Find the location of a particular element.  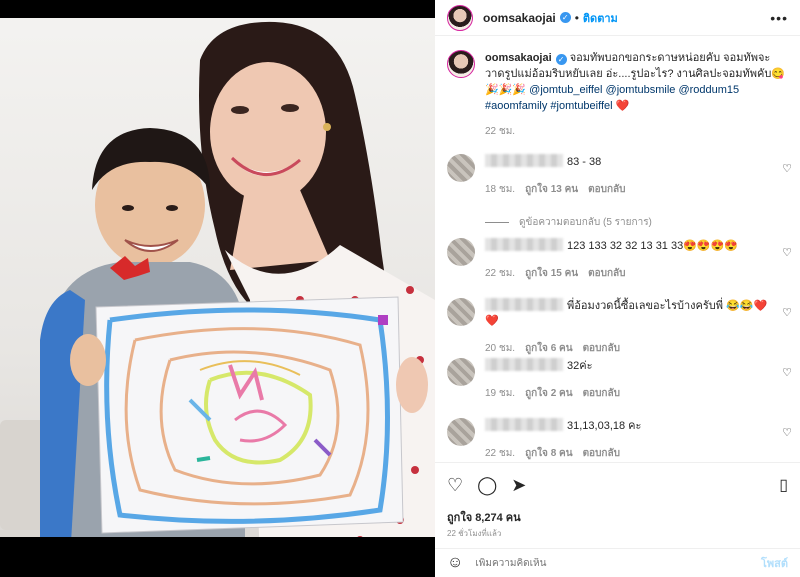

caption-username: oomsakaojai is located at coordinates (518, 58).